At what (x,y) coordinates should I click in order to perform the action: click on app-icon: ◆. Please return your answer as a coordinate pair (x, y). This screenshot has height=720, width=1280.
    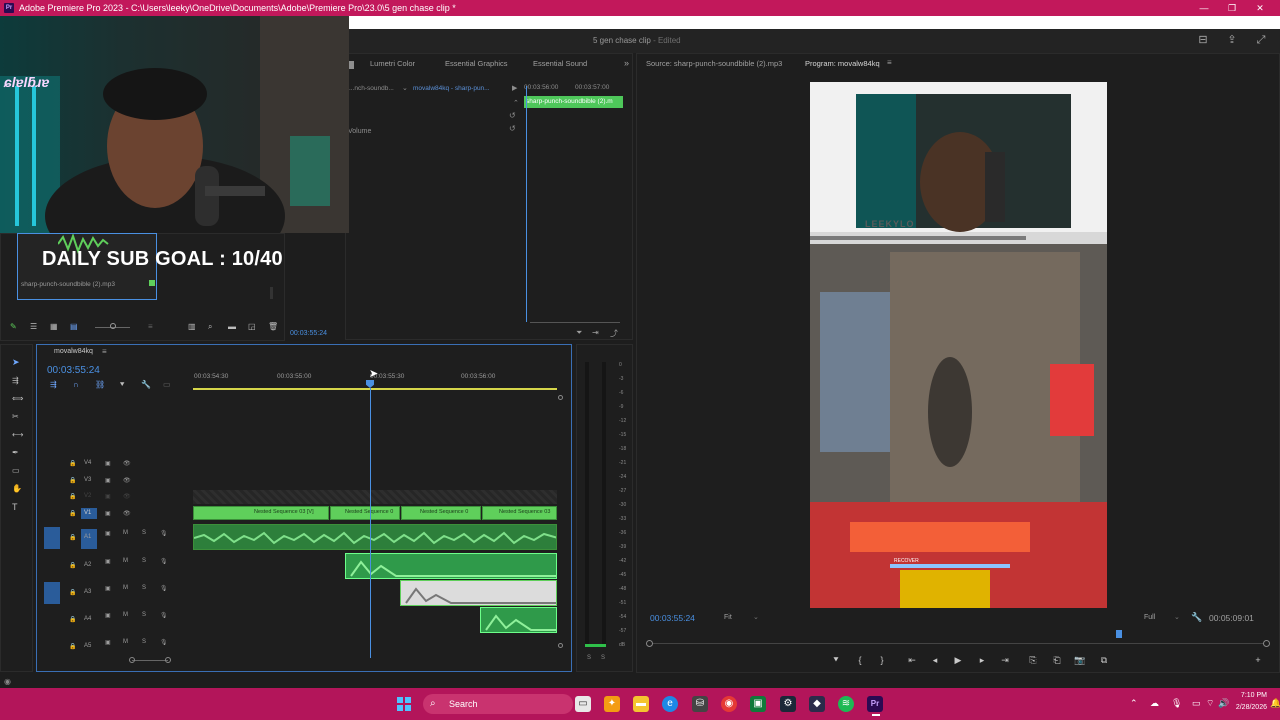
    Looking at the image, I should click on (817, 704).